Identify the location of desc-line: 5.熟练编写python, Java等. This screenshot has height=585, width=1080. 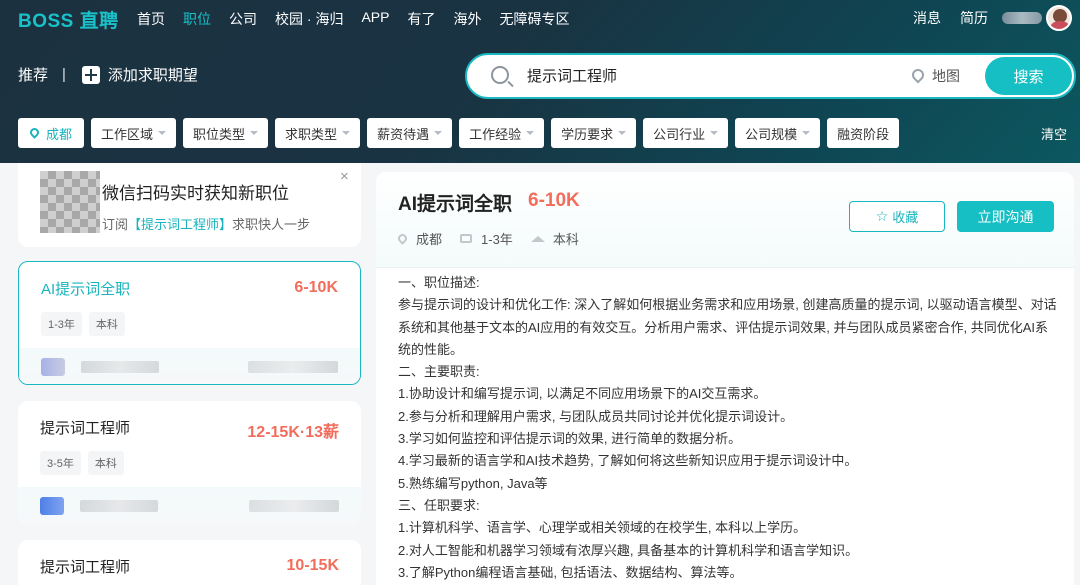
(473, 483).